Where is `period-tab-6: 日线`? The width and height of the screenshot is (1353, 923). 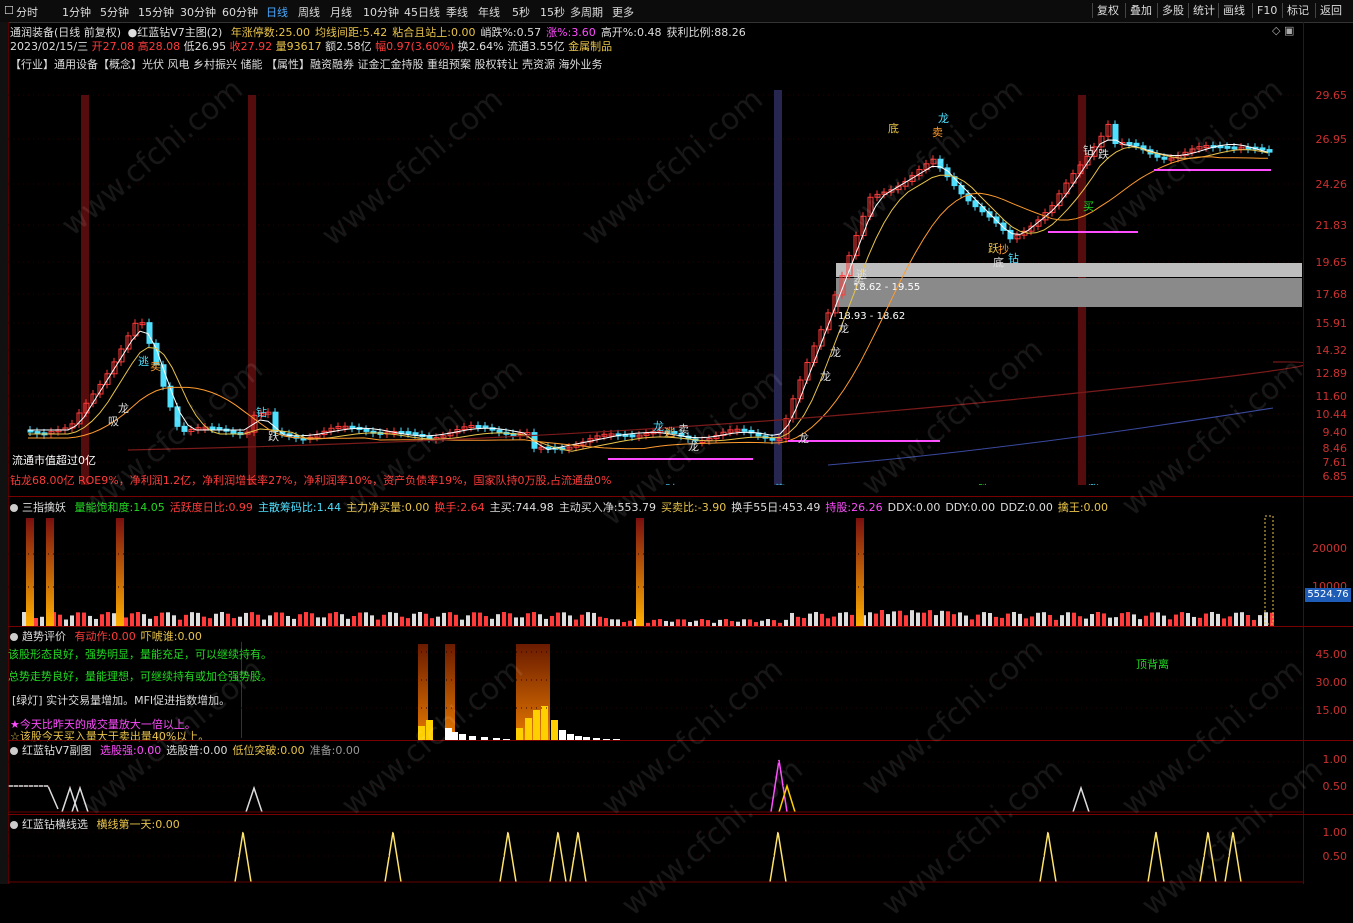 period-tab-6: 日线 is located at coordinates (277, 12).